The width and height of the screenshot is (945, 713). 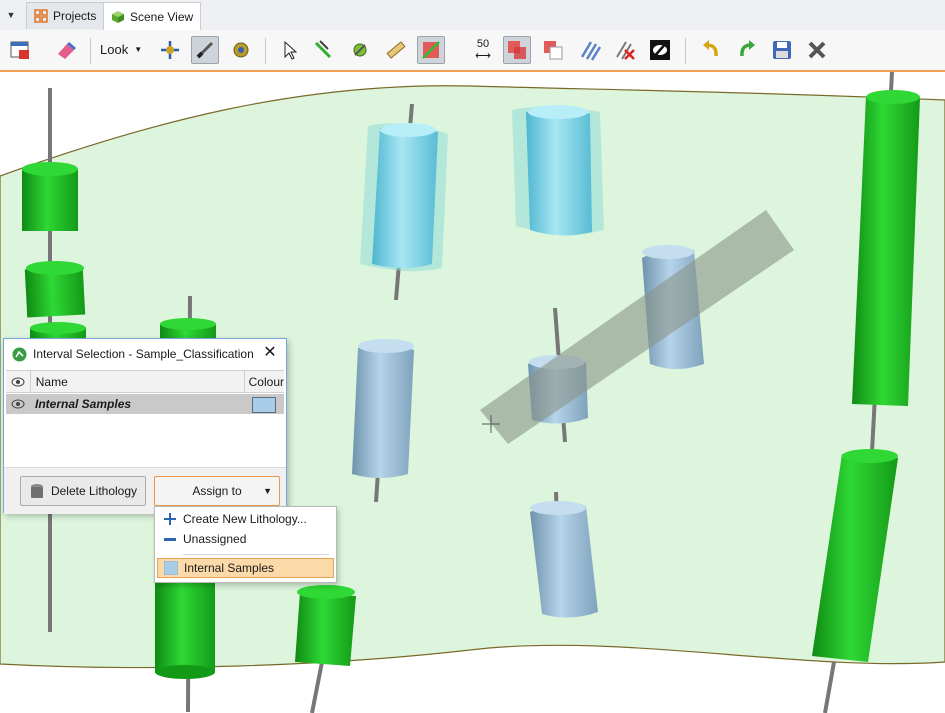 I want to click on move-arrows-icon, so click(x=170, y=50).